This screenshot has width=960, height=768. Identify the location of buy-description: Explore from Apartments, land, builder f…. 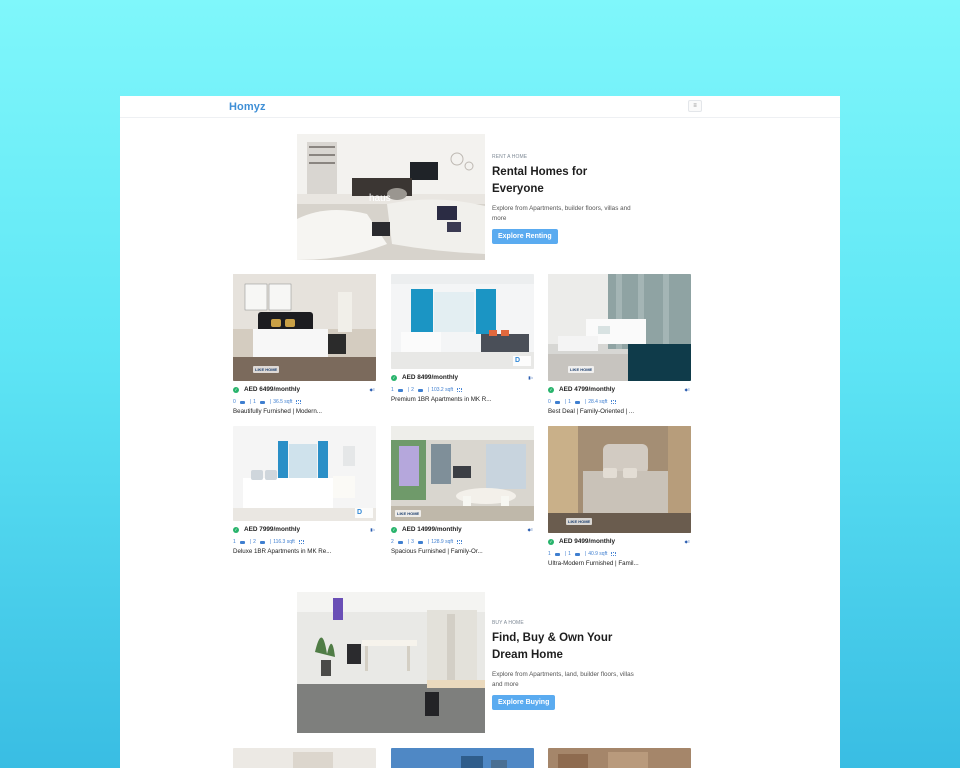
(563, 679).